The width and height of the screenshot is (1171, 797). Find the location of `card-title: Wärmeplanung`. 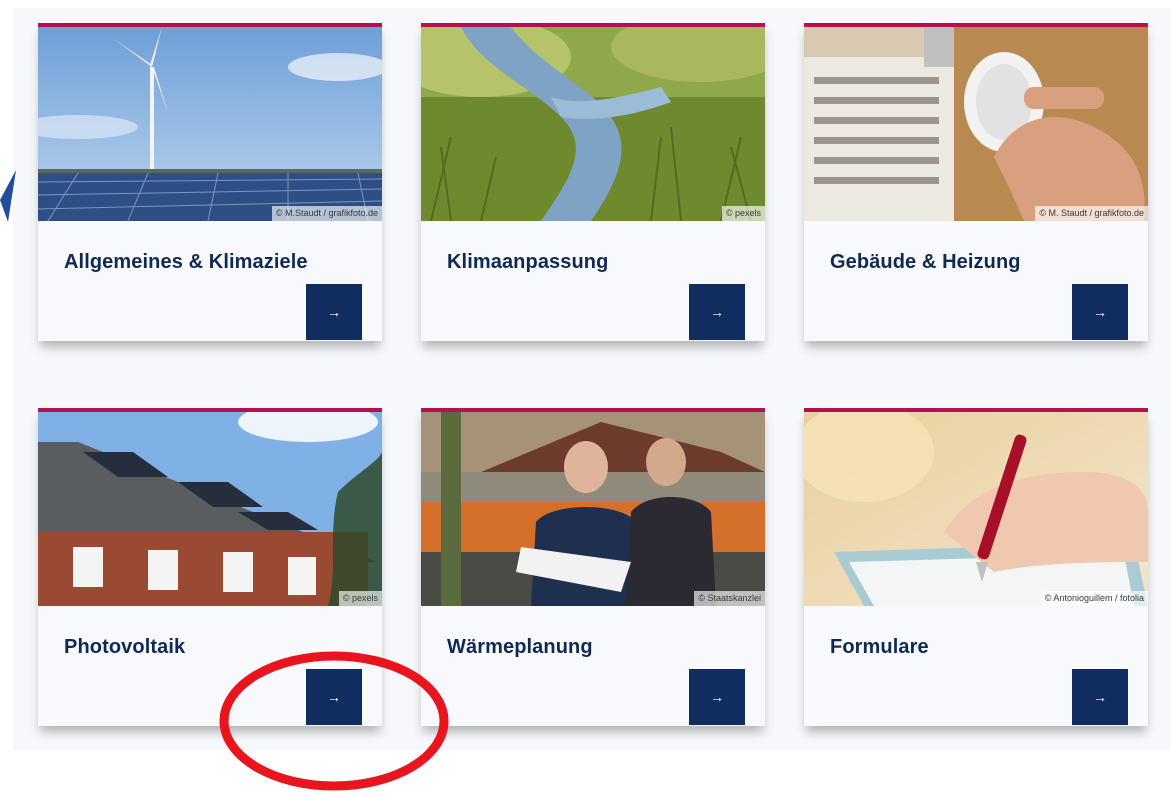

card-title: Wärmeplanung is located at coordinates (520, 647).